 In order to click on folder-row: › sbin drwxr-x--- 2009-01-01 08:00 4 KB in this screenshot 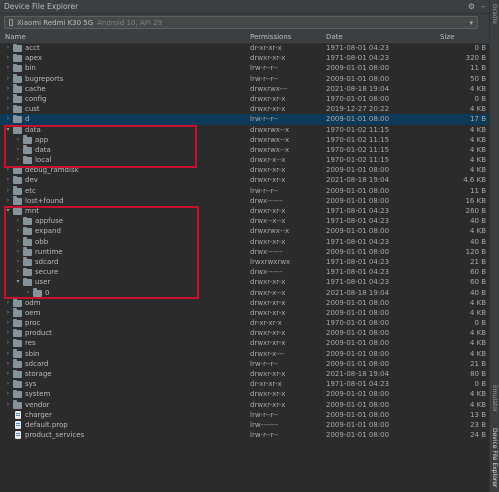, I will do `click(244, 354)`.